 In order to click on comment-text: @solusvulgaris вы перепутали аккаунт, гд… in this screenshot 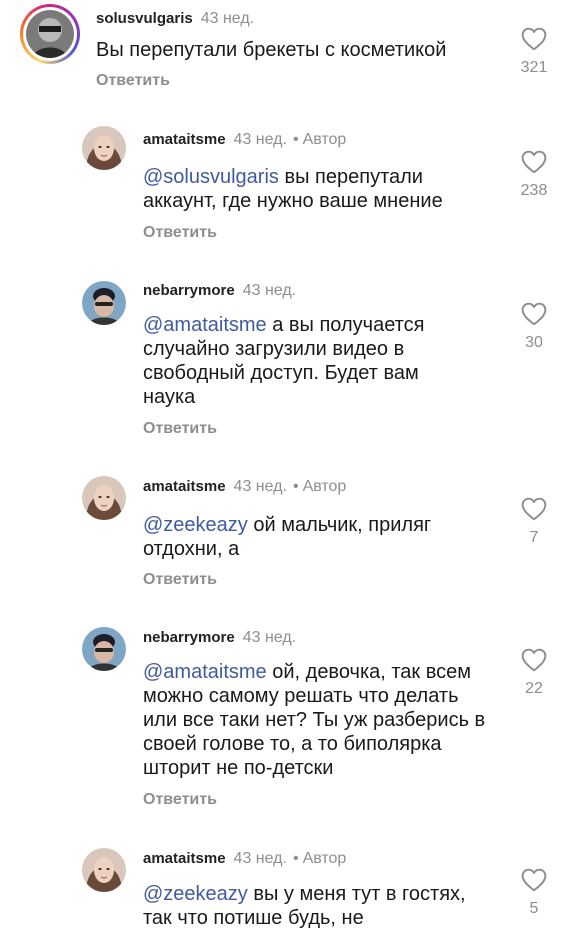, I will do `click(308, 189)`.